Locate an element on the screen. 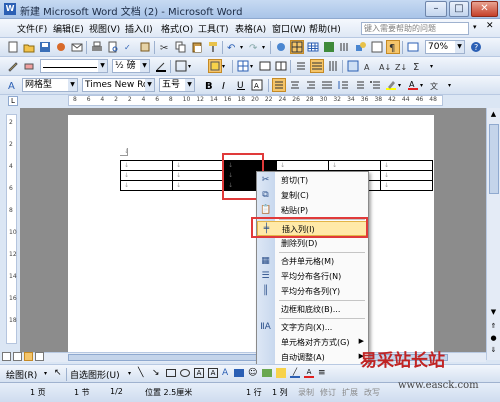 The width and height of the screenshot is (500, 402). clipart-icon: ☺ is located at coordinates (252, 373).